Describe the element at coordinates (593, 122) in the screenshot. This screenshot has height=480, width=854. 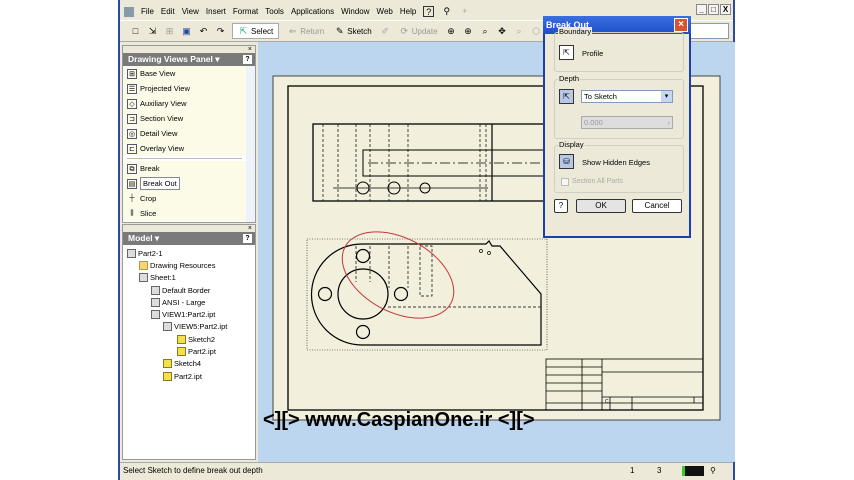
I see `depth-value: 0.000` at that location.